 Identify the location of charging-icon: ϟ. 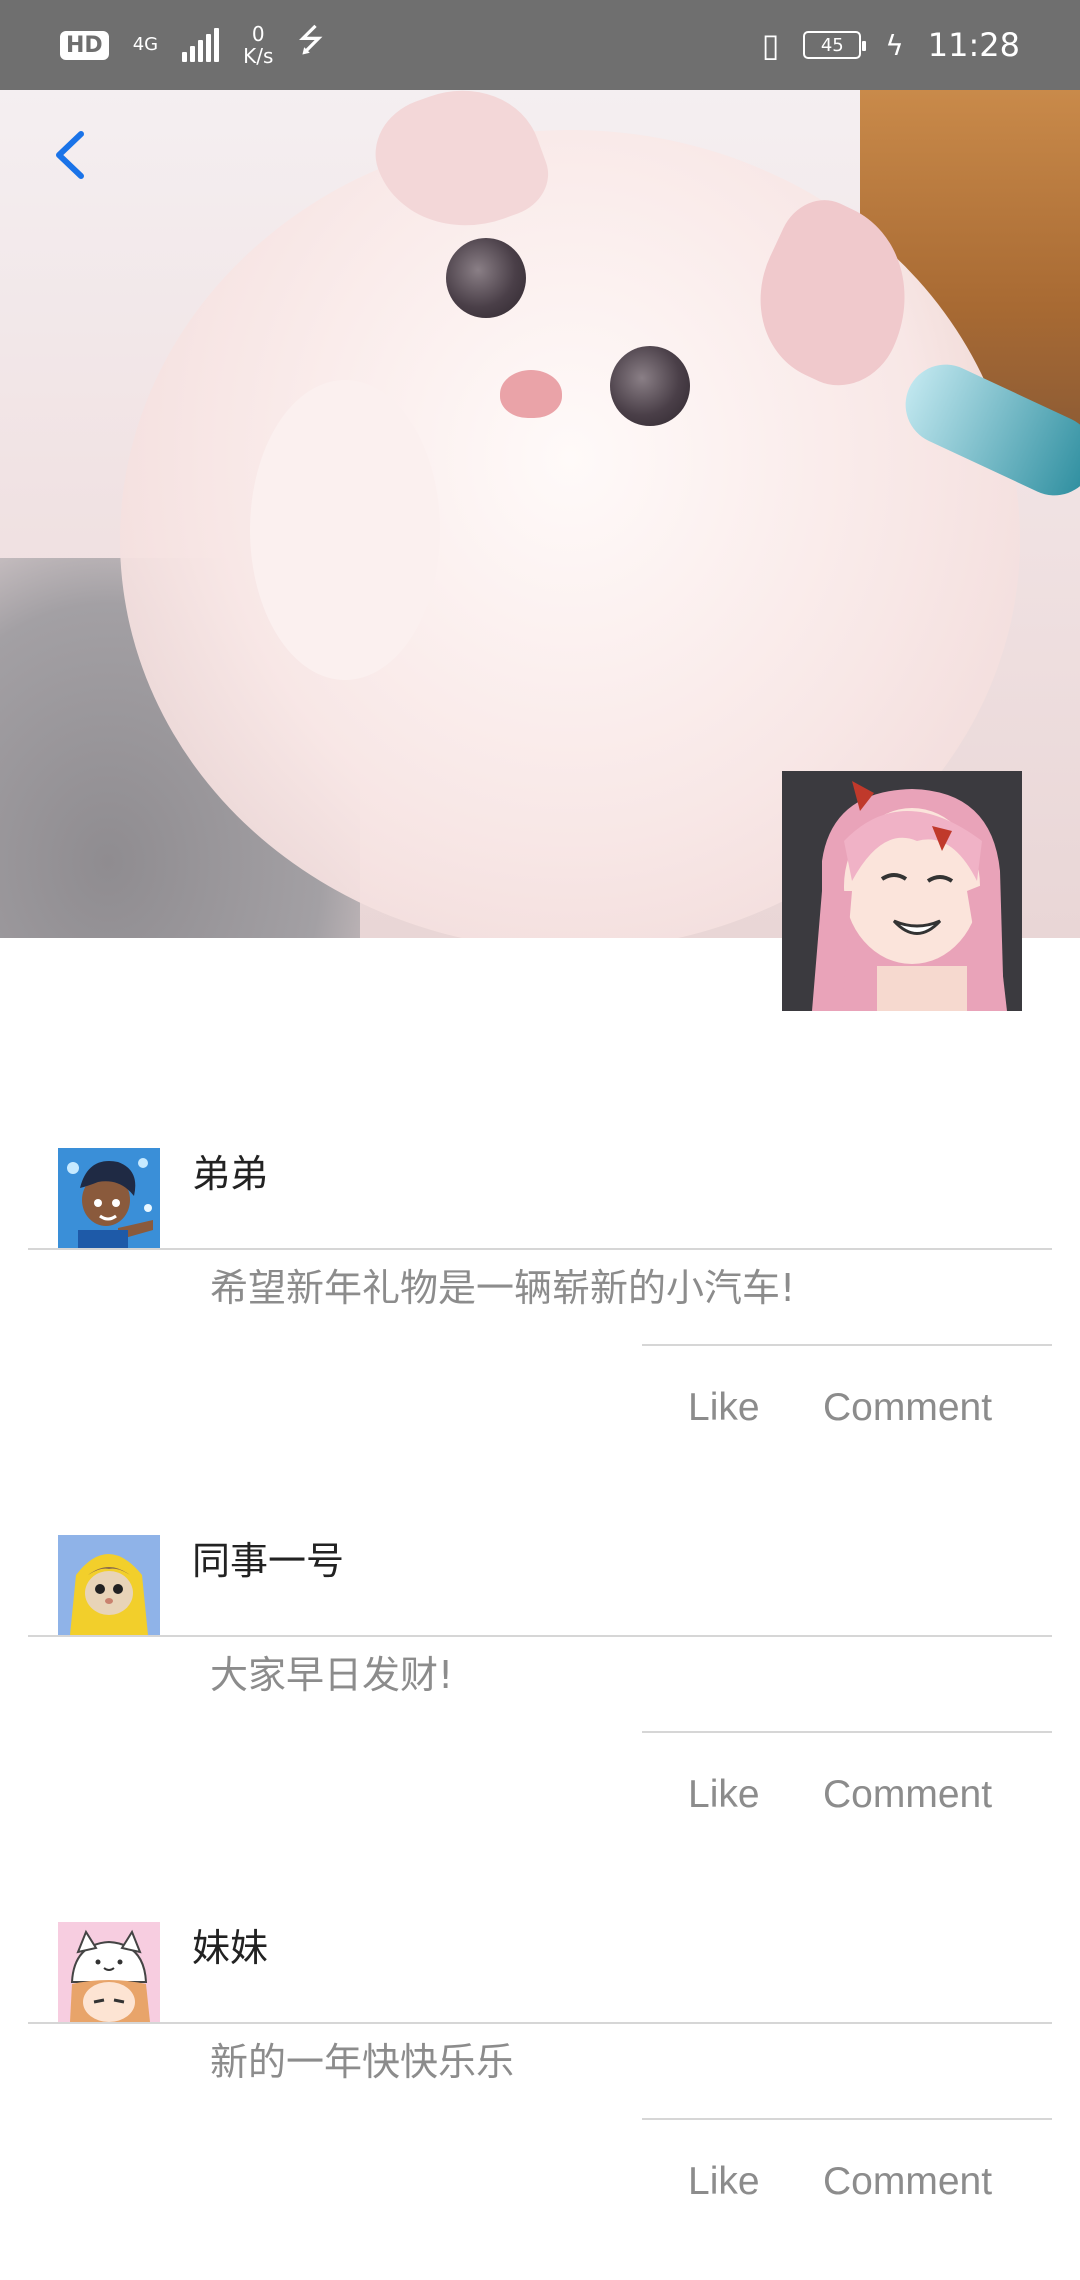
(894, 45).